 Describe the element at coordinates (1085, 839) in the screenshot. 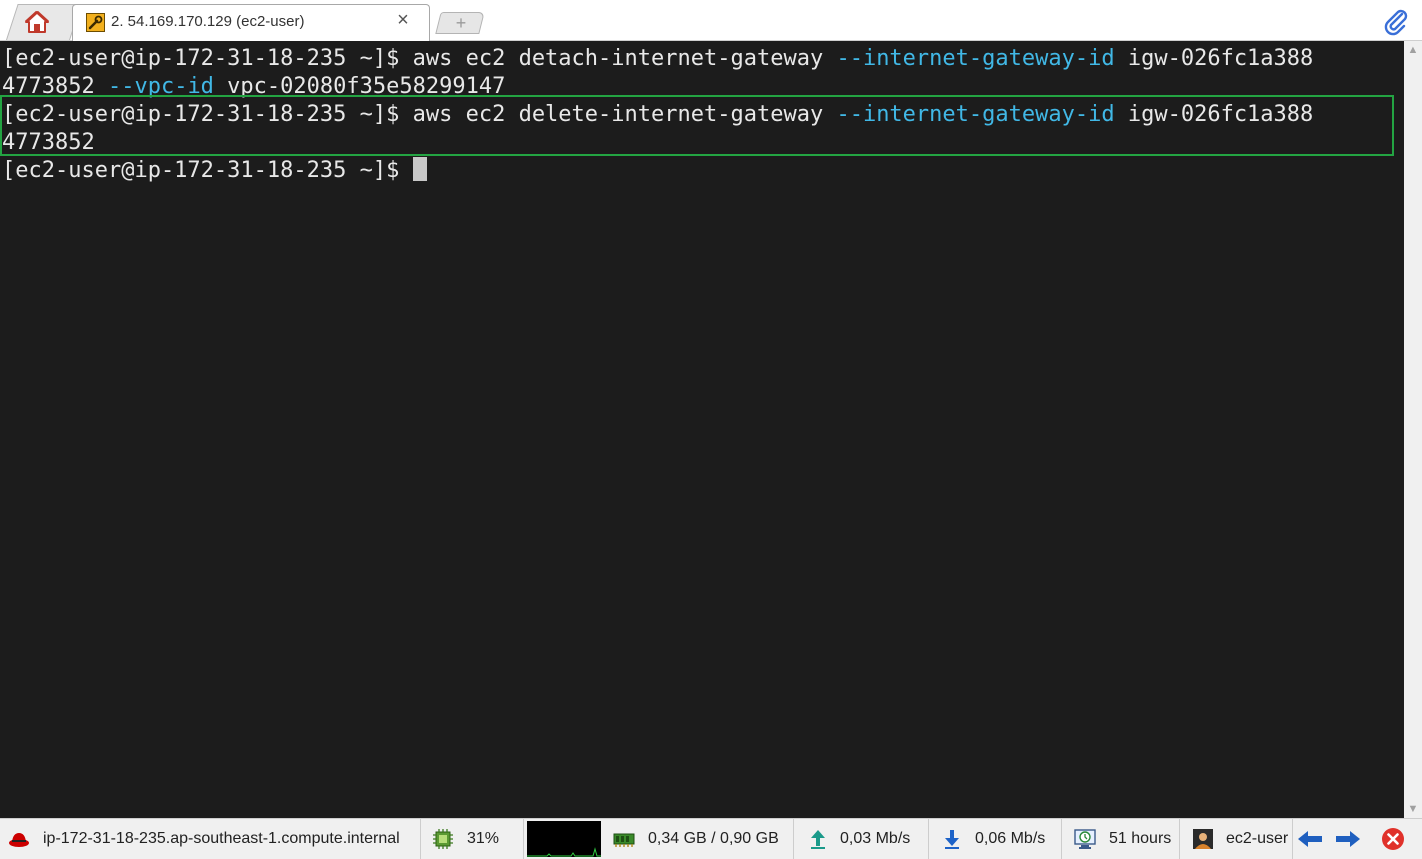

I see `uptime-monitor-icon` at that location.